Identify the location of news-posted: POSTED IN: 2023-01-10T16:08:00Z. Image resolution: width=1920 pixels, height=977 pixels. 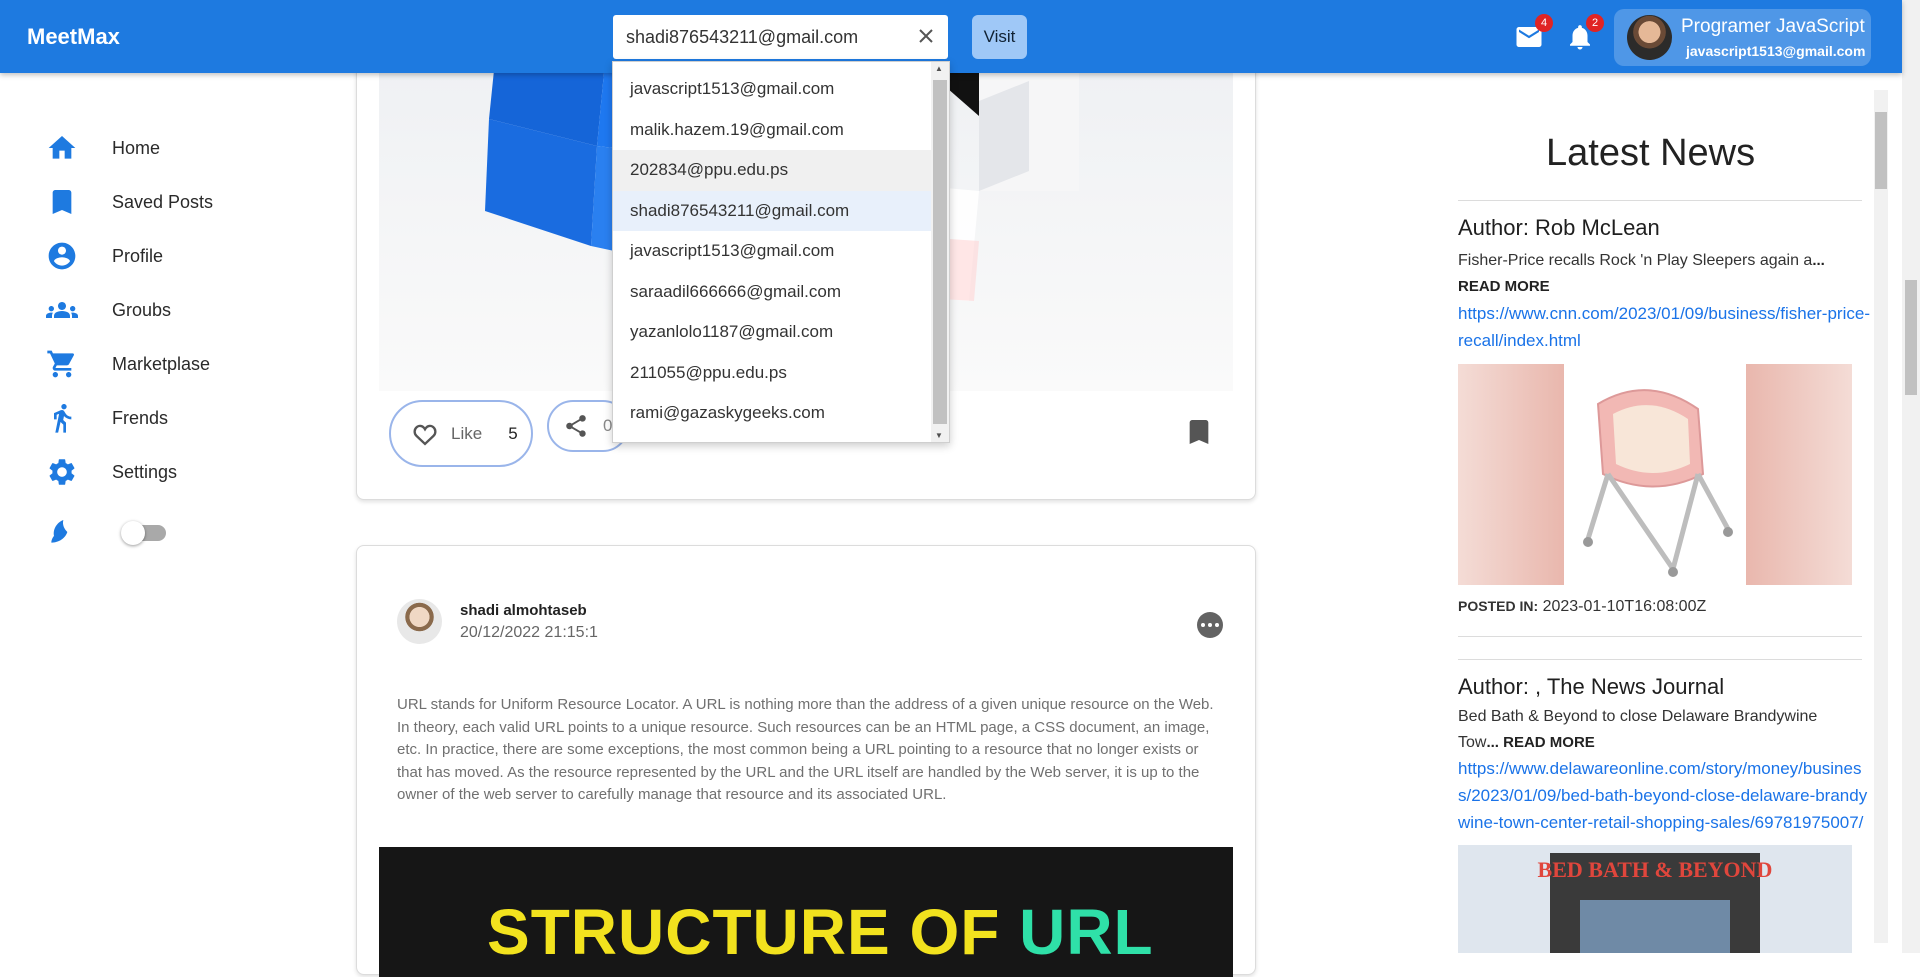
(1582, 606).